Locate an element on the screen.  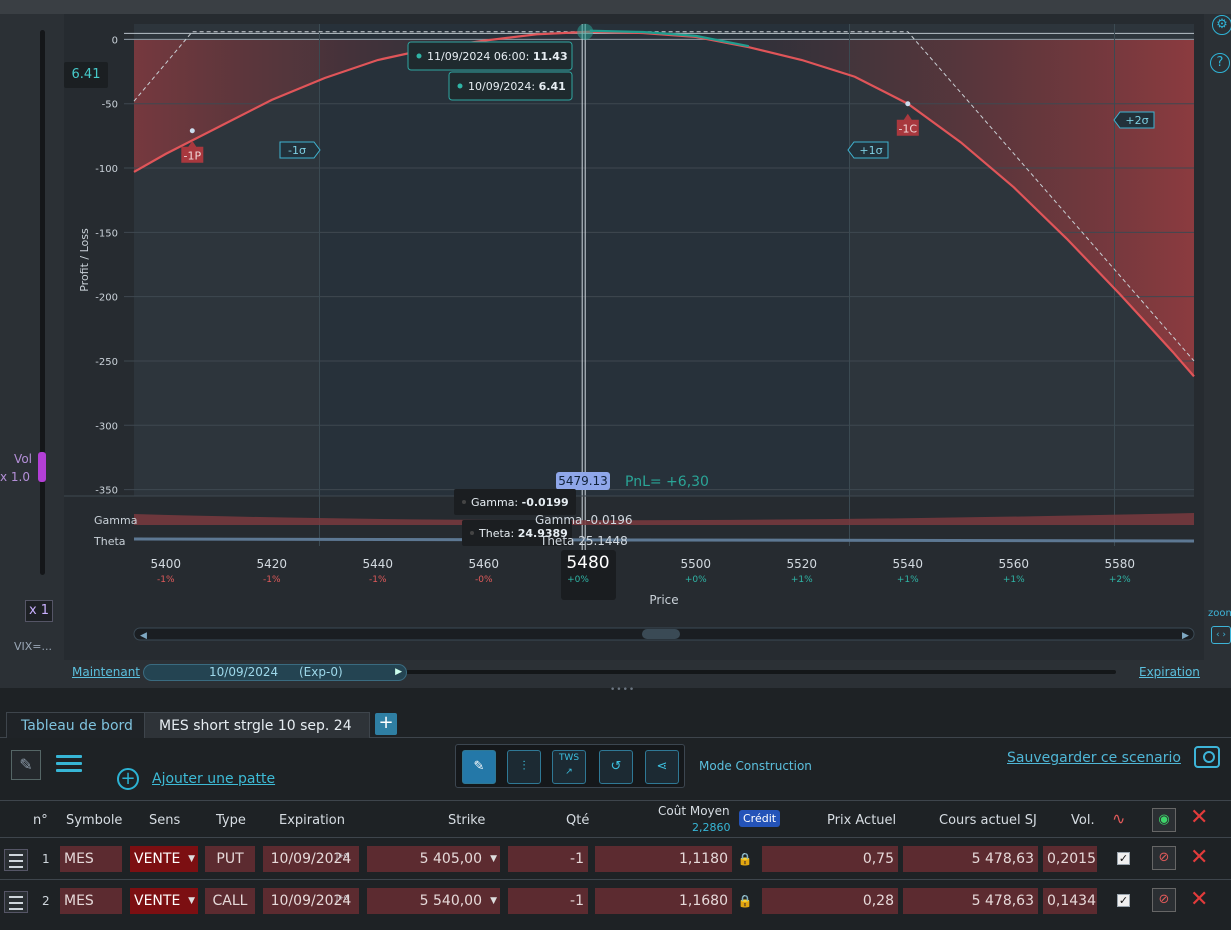
type-cell: PUT is located at coordinates (230, 859).